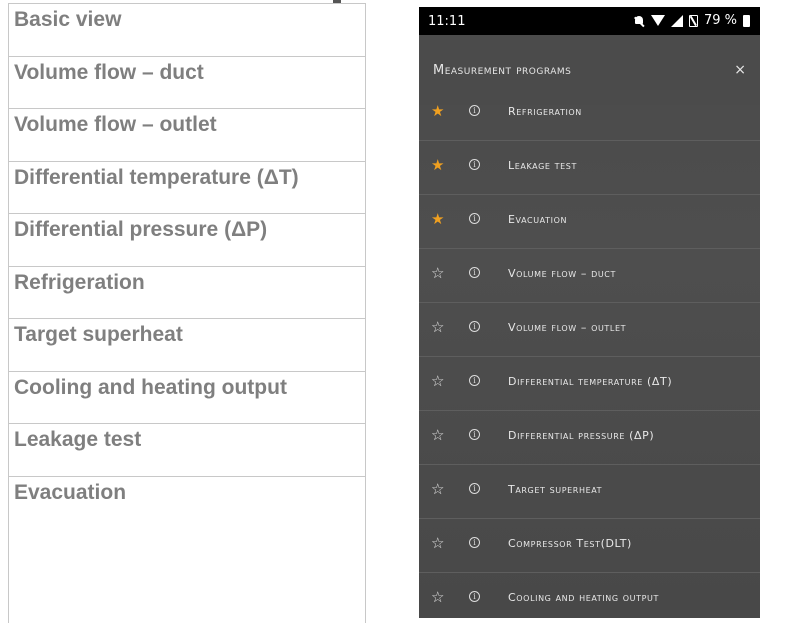  Describe the element at coordinates (570, 543) in the screenshot. I see `program-label: Compressor Test(DLT)` at that location.